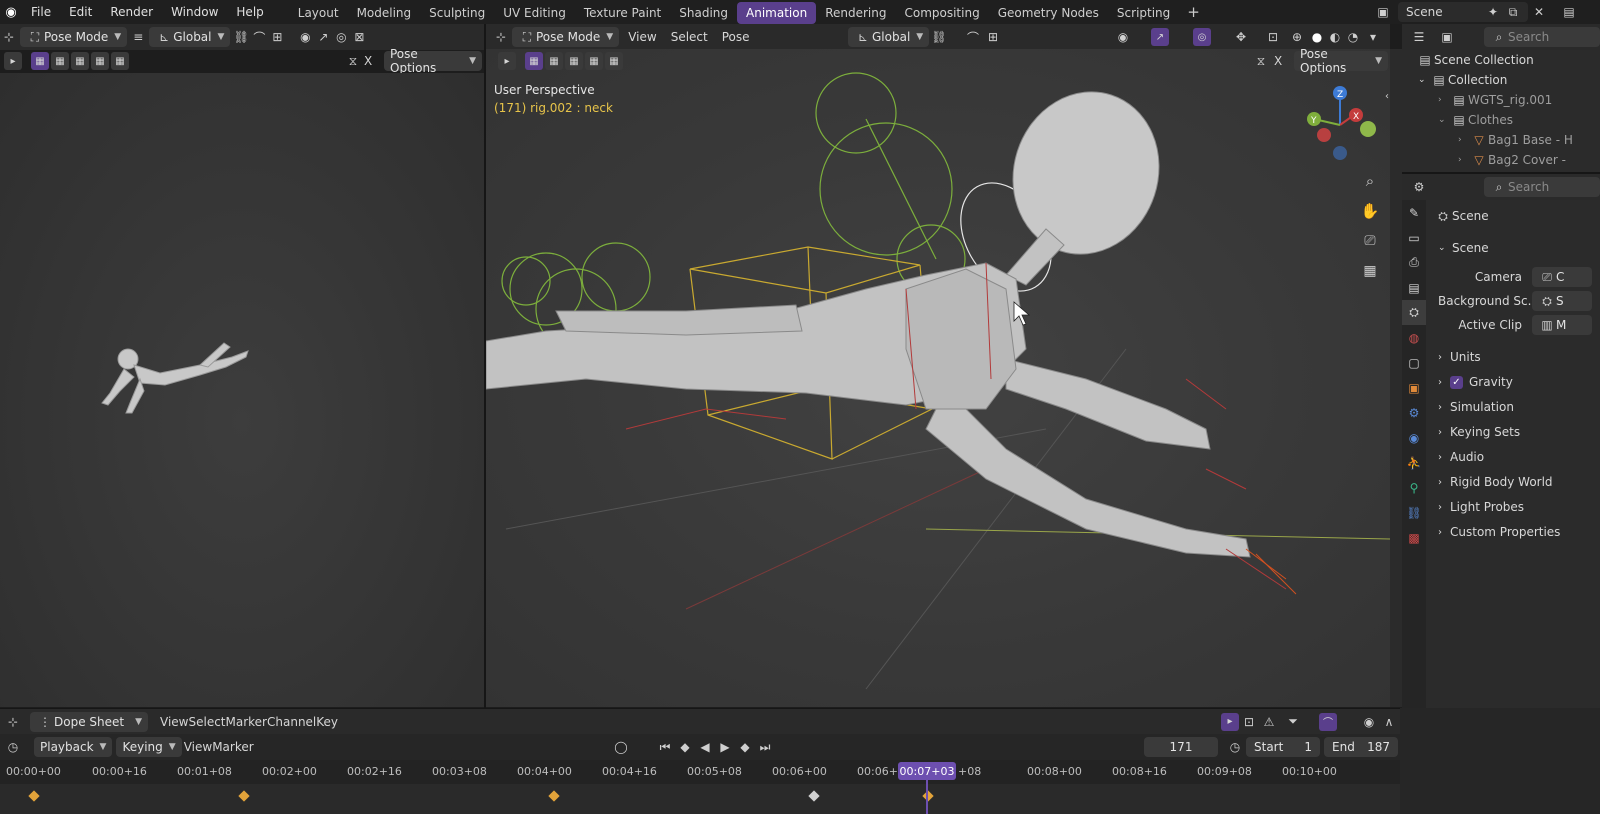 This screenshot has height=814, width=1600. What do you see at coordinates (1419, 187) in the screenshot?
I see `editor-type-icon: ⚙` at bounding box center [1419, 187].